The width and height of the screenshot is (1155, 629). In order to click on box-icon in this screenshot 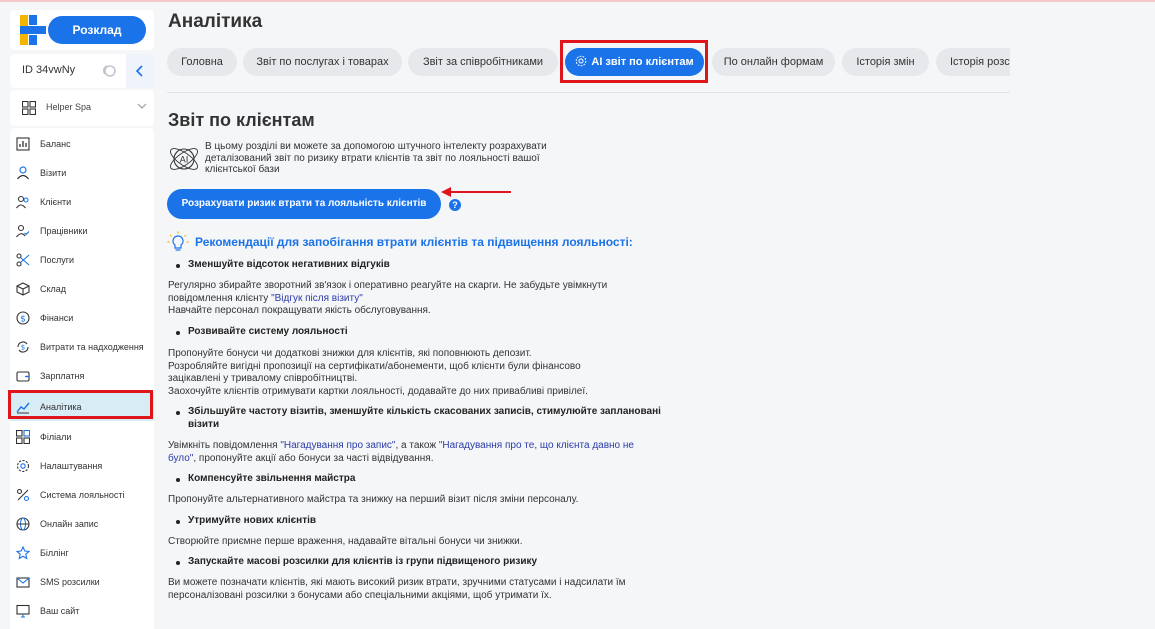, I will do `click(23, 289)`.